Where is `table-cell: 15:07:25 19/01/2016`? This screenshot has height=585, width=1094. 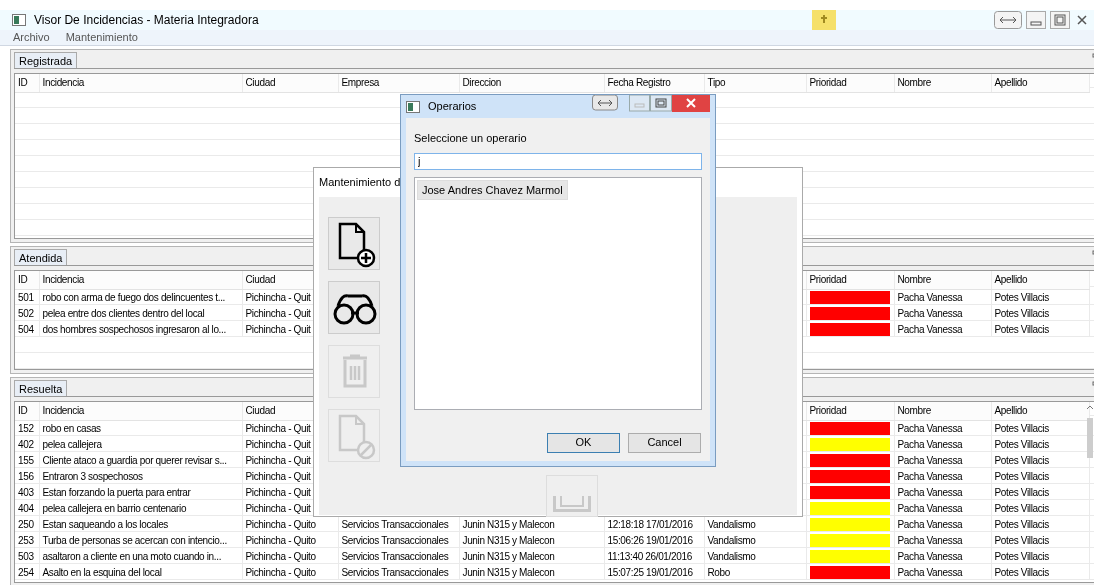
table-cell: 15:07:25 19/01/2016 is located at coordinates (654, 572).